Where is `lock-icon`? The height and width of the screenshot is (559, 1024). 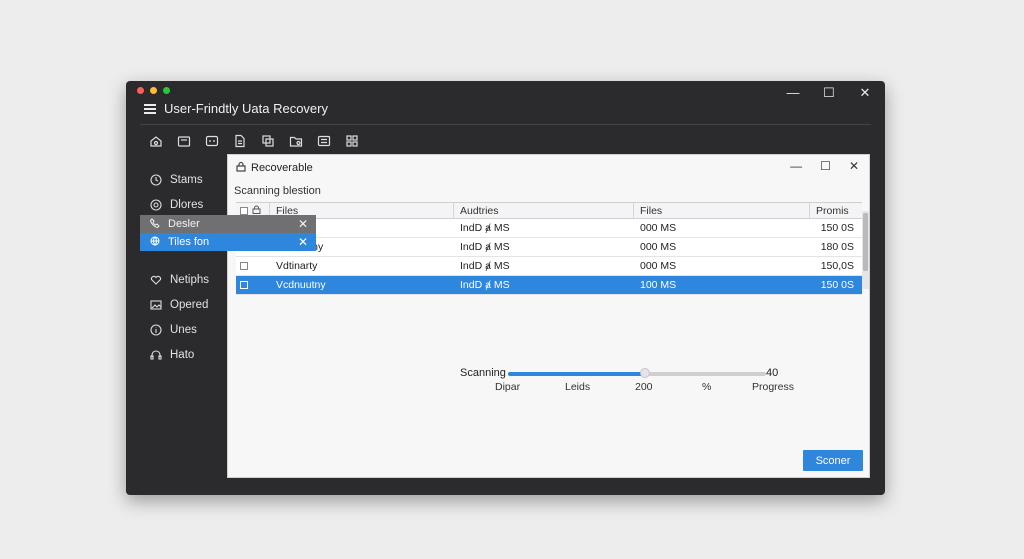 lock-icon is located at coordinates (241, 168).